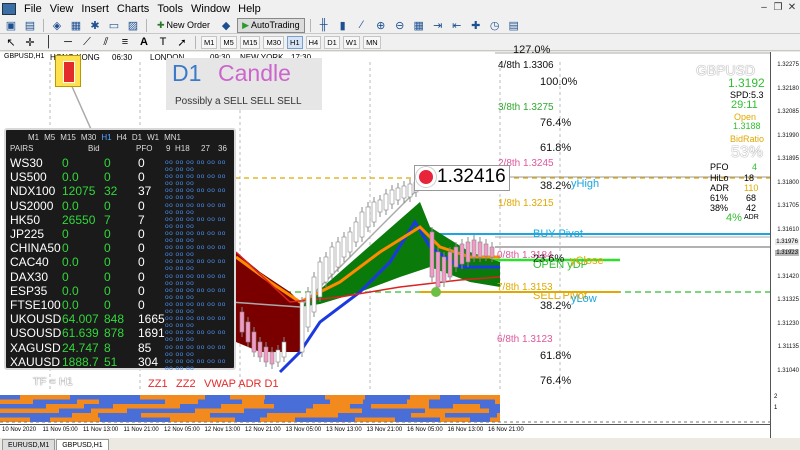 This screenshot has height=450, width=800. I want to click on panel-tf-m30: M30, so click(89, 137).